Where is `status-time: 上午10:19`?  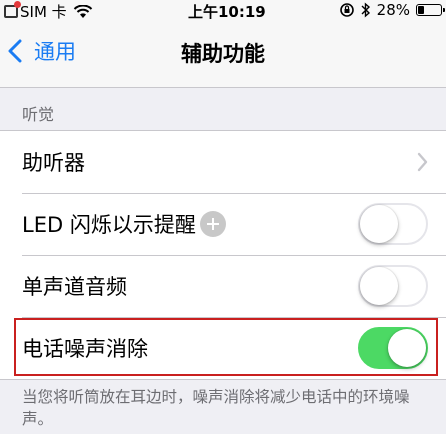
status-time: 上午10:19 is located at coordinates (227, 12).